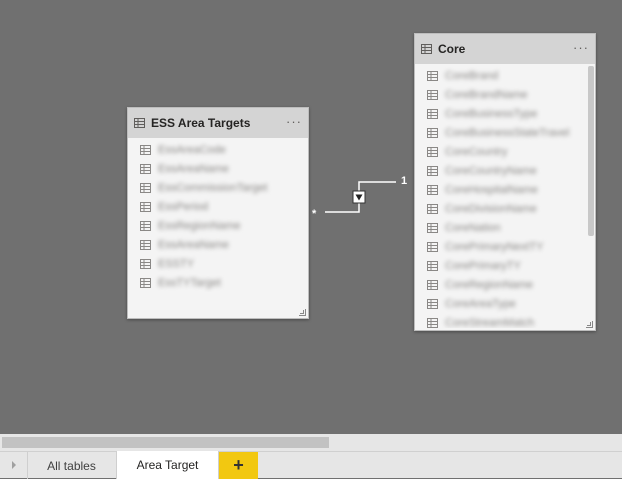 This screenshot has height=479, width=622. Describe the element at coordinates (213, 187) in the screenshot. I see `field-name: EssCommissionTarget` at that location.